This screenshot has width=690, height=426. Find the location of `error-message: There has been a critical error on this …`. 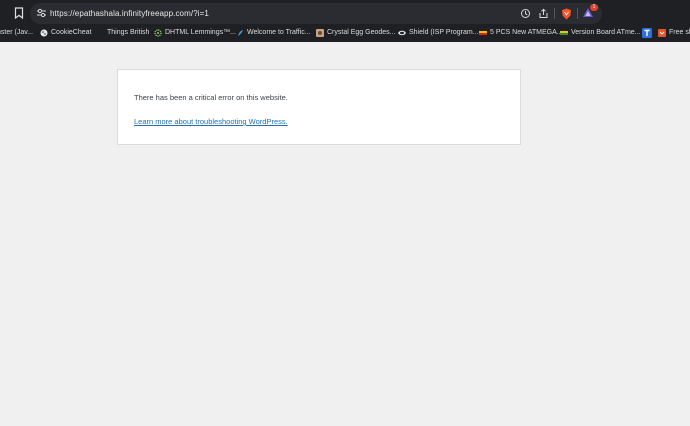

error-message: There has been a critical error on this … is located at coordinates (211, 97).